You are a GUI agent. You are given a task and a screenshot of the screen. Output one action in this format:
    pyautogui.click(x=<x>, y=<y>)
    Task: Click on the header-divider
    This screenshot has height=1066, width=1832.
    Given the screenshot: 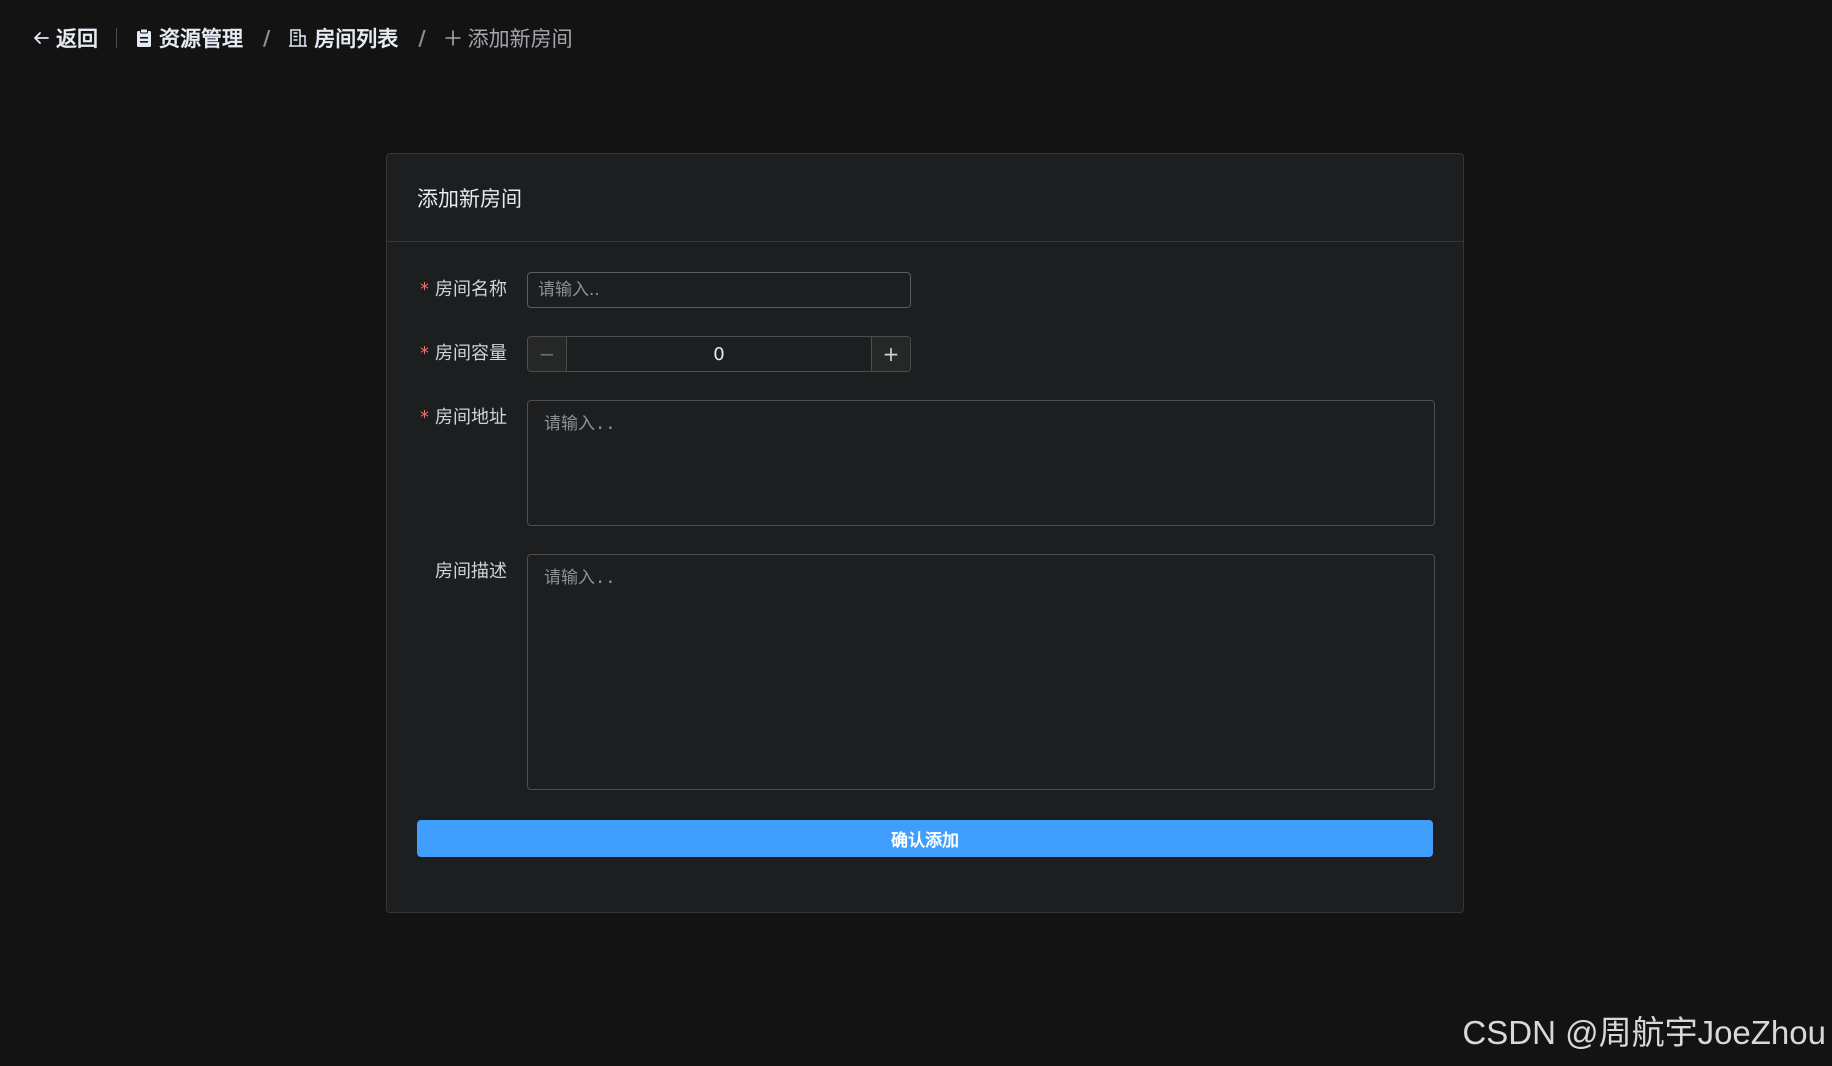 What is the action you would take?
    pyautogui.click(x=116, y=38)
    